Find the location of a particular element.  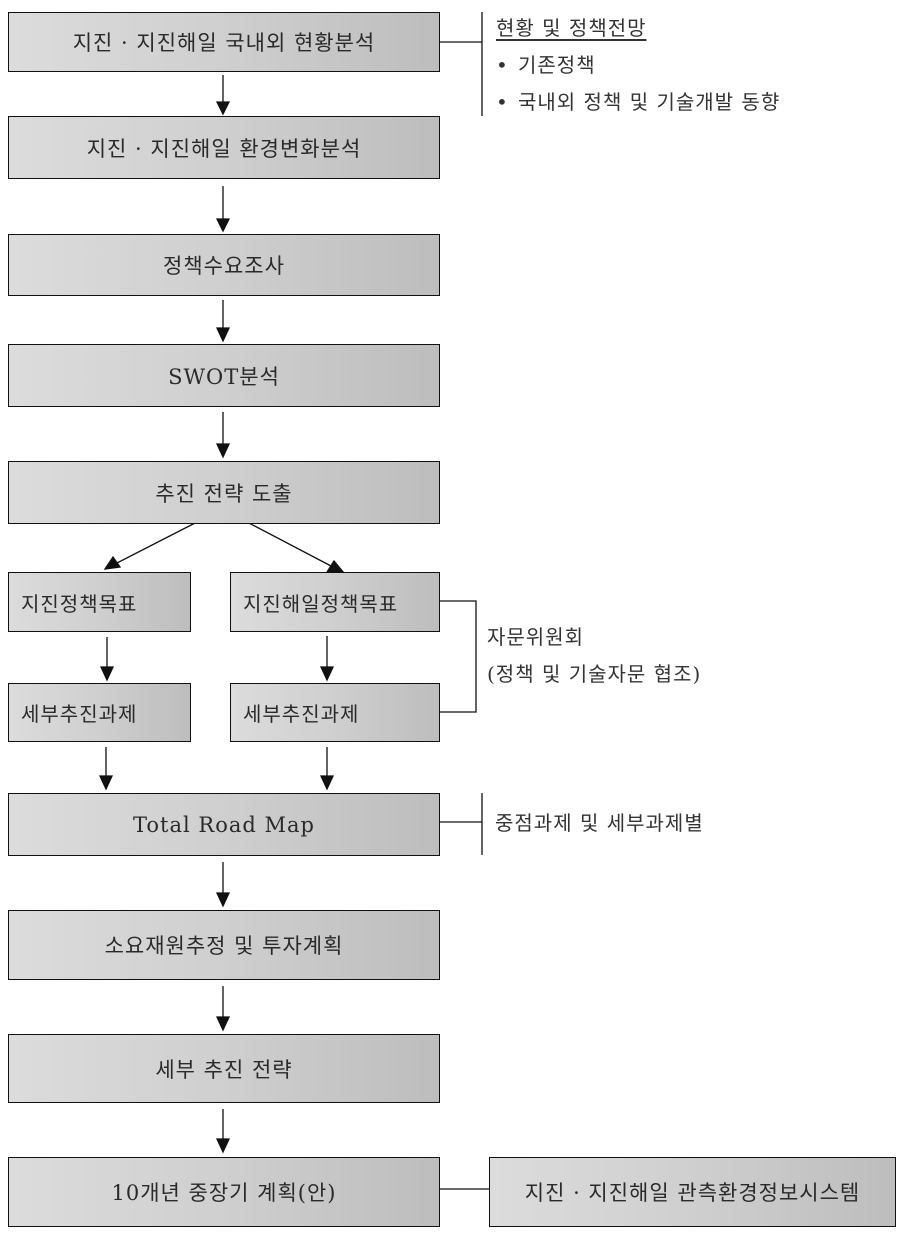

arrow-strategy-to-tsunami-goal is located at coordinates (296, 547).